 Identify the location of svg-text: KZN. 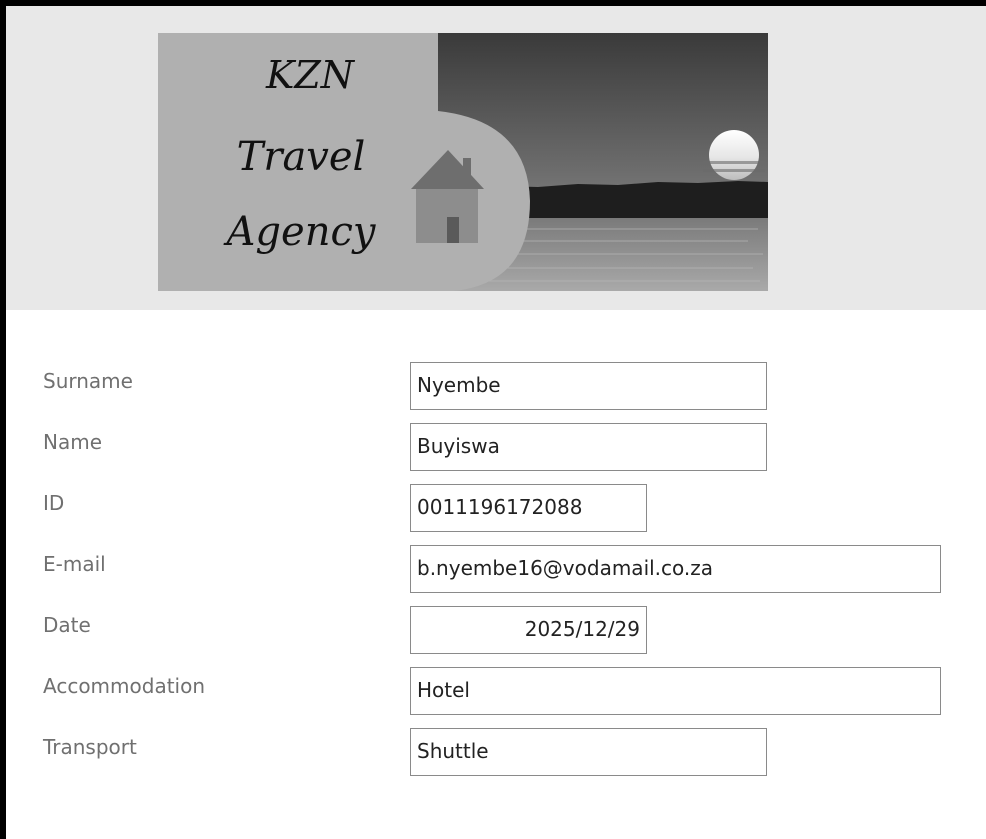
(310, 75).